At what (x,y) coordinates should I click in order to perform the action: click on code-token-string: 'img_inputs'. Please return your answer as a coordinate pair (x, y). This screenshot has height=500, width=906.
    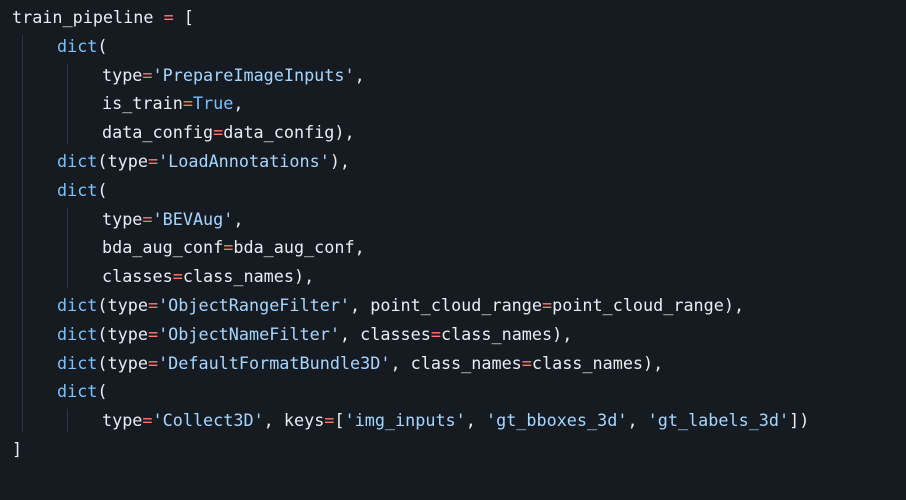
    Looking at the image, I should click on (405, 420).